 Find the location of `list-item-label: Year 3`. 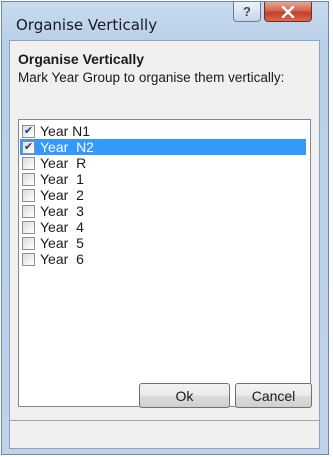

list-item-label: Year 3 is located at coordinates (62, 211).